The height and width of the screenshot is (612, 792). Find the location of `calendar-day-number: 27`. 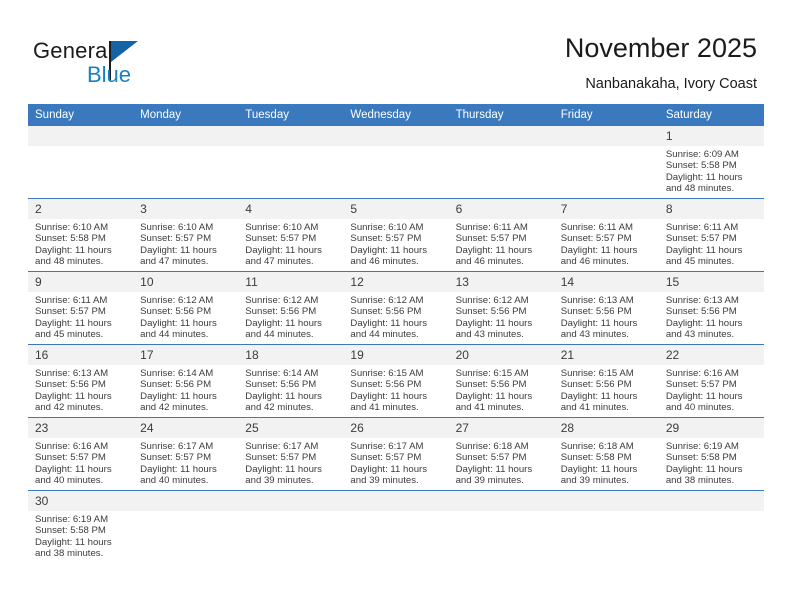

calendar-day-number: 27 is located at coordinates (501, 428).